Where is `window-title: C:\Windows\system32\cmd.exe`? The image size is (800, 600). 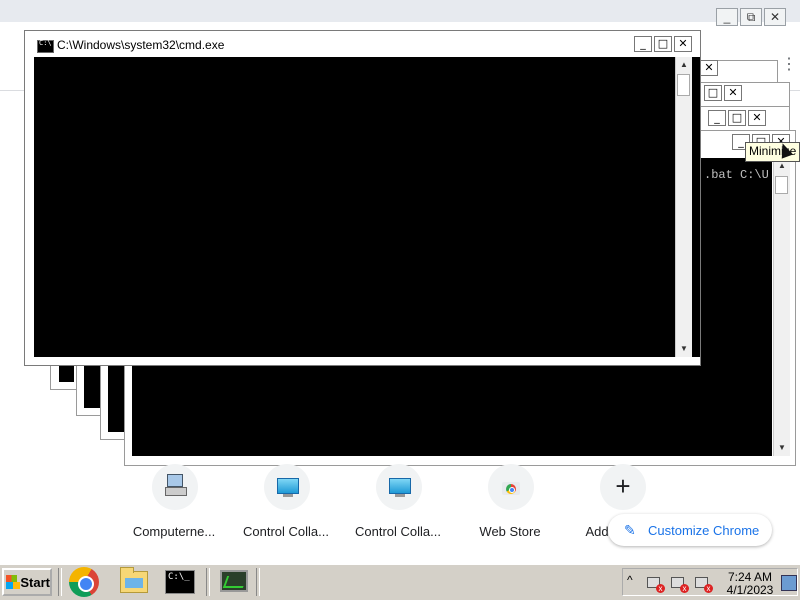 window-title: C:\Windows\system32\cmd.exe is located at coordinates (141, 45).